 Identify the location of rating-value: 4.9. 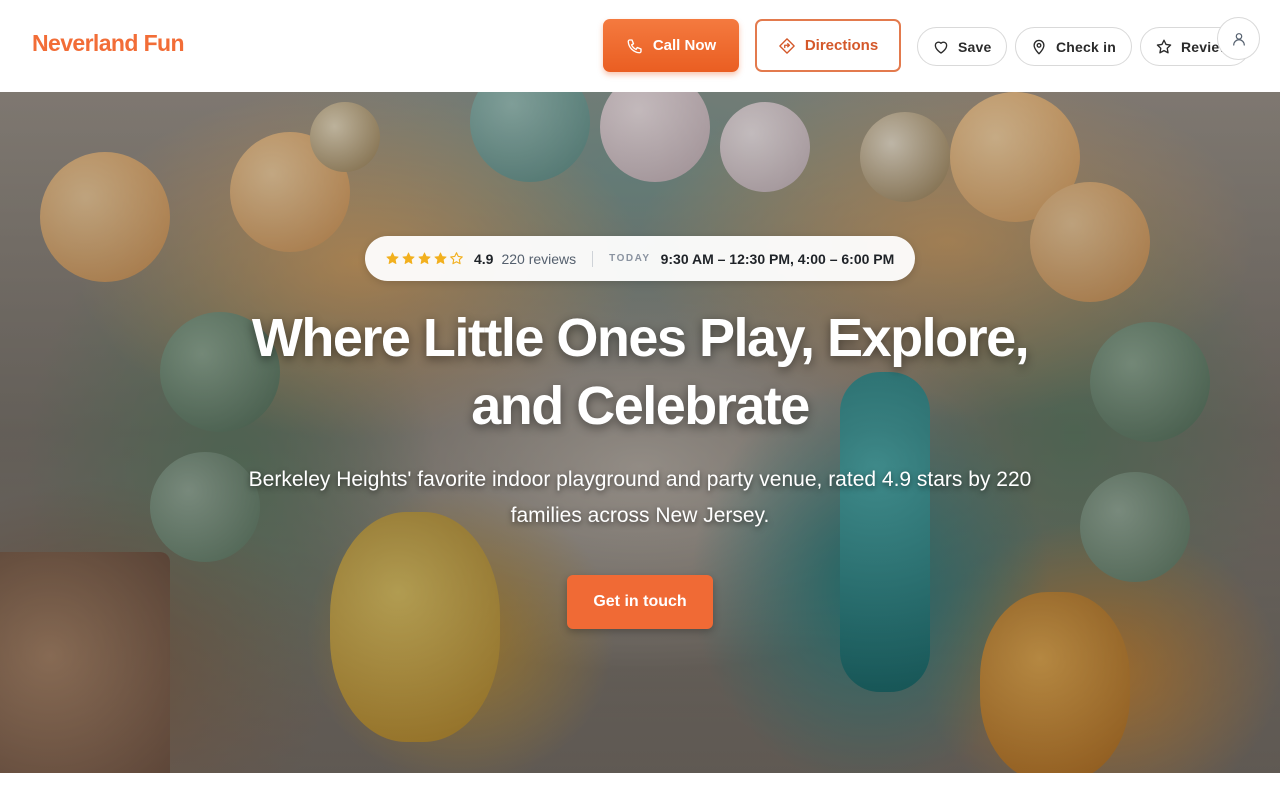
(484, 258).